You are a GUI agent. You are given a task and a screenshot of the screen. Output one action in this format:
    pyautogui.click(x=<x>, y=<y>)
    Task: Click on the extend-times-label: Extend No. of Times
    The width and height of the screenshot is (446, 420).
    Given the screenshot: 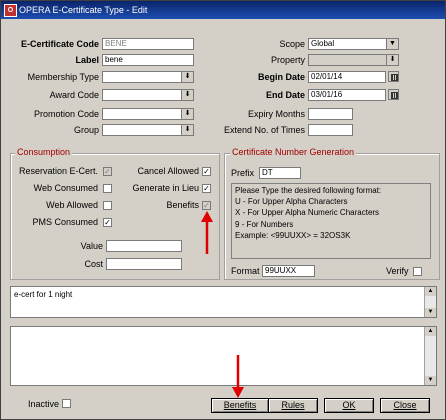 What is the action you would take?
    pyautogui.click(x=264, y=130)
    